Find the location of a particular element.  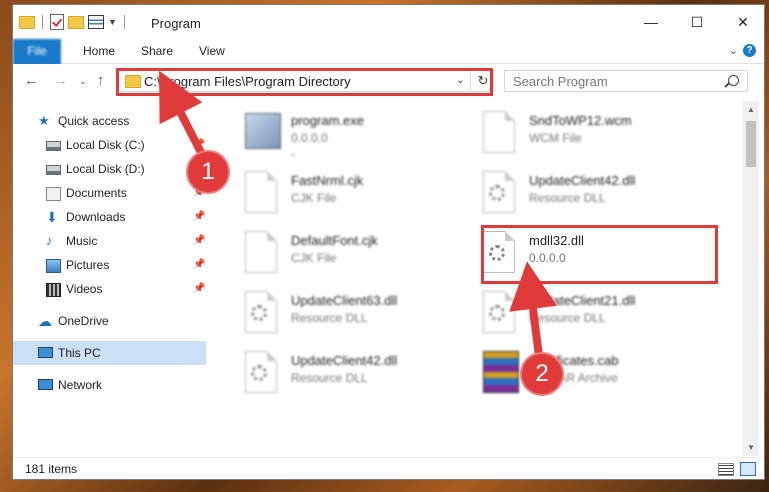

step-badge-2: 2 is located at coordinates (542, 374).